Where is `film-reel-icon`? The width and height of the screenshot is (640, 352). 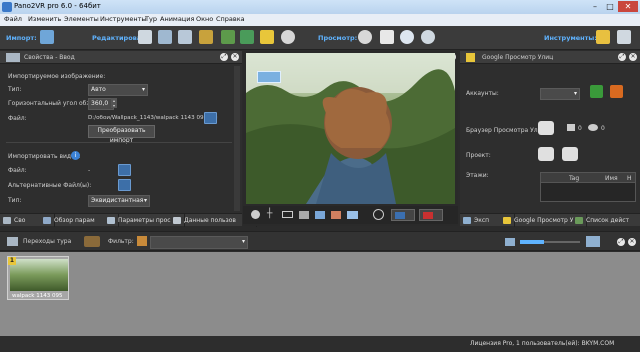
film-reel-icon is located at coordinates (288, 37).